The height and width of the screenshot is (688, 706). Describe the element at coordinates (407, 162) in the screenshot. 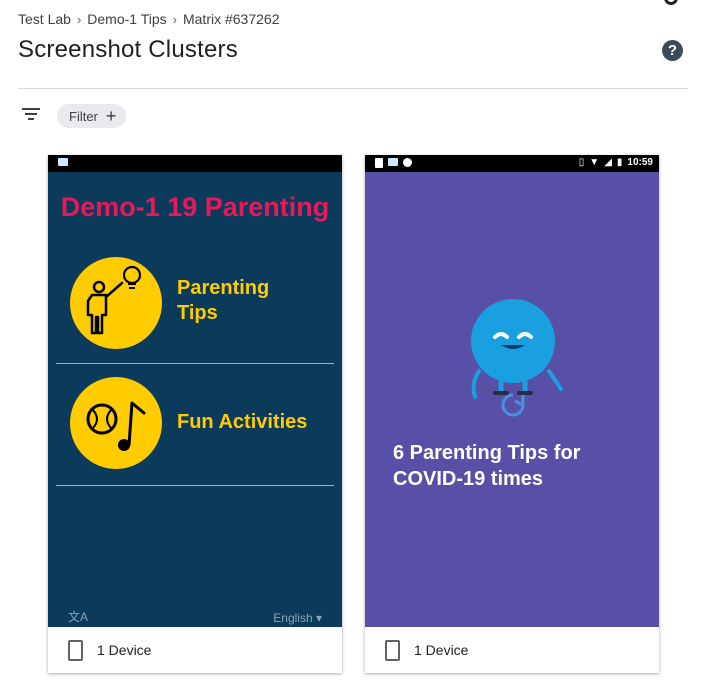

I see `circle-icon` at that location.